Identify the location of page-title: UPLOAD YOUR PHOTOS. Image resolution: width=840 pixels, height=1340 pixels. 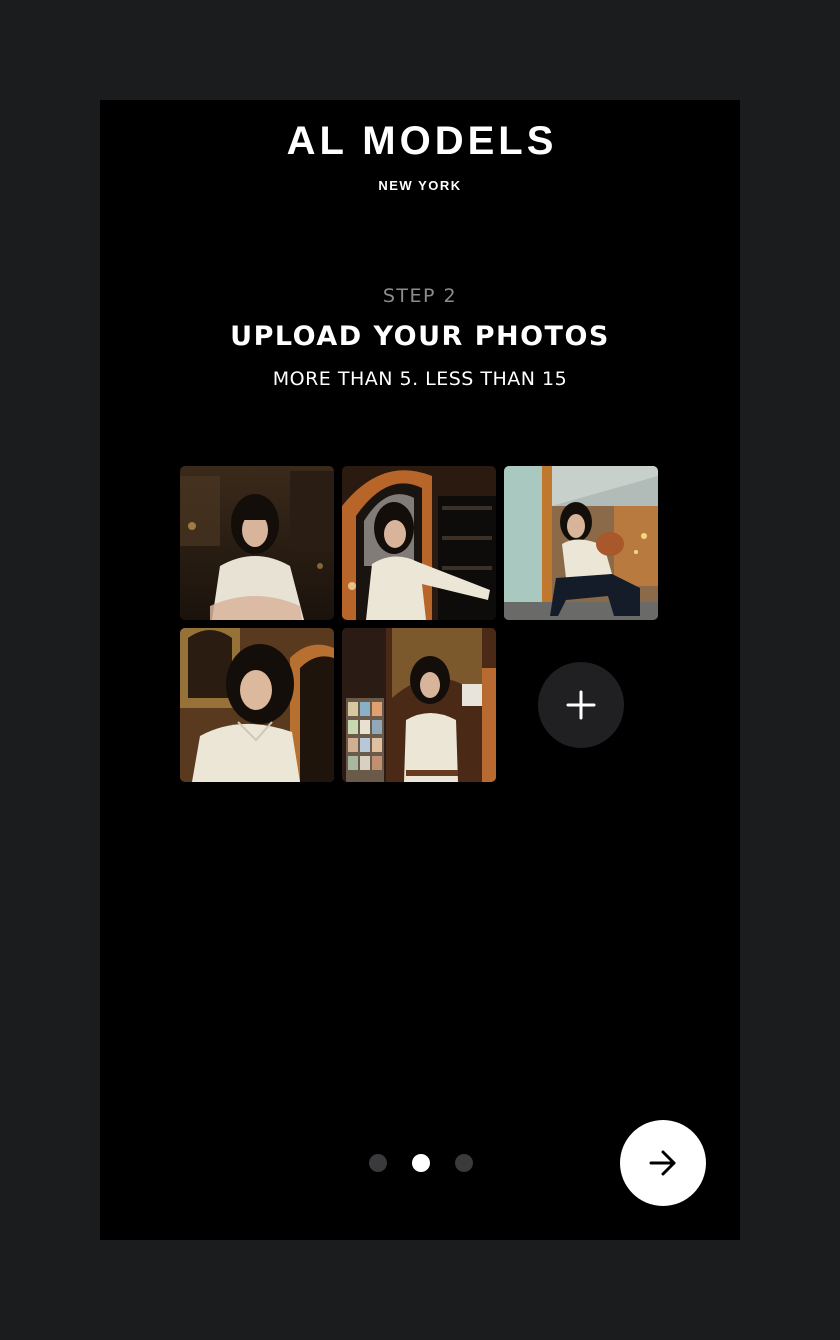
(420, 336).